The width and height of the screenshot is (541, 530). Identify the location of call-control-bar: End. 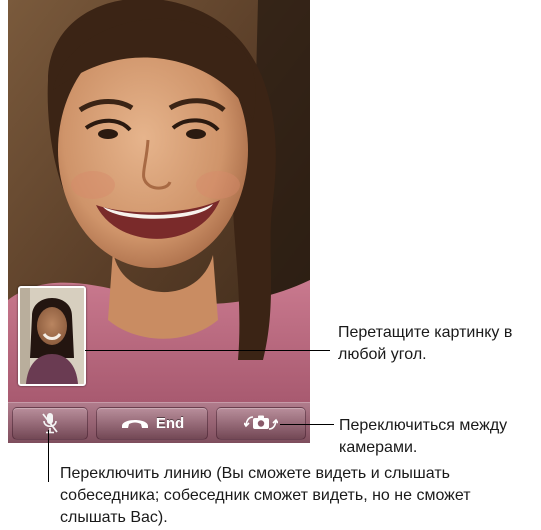
(159, 422).